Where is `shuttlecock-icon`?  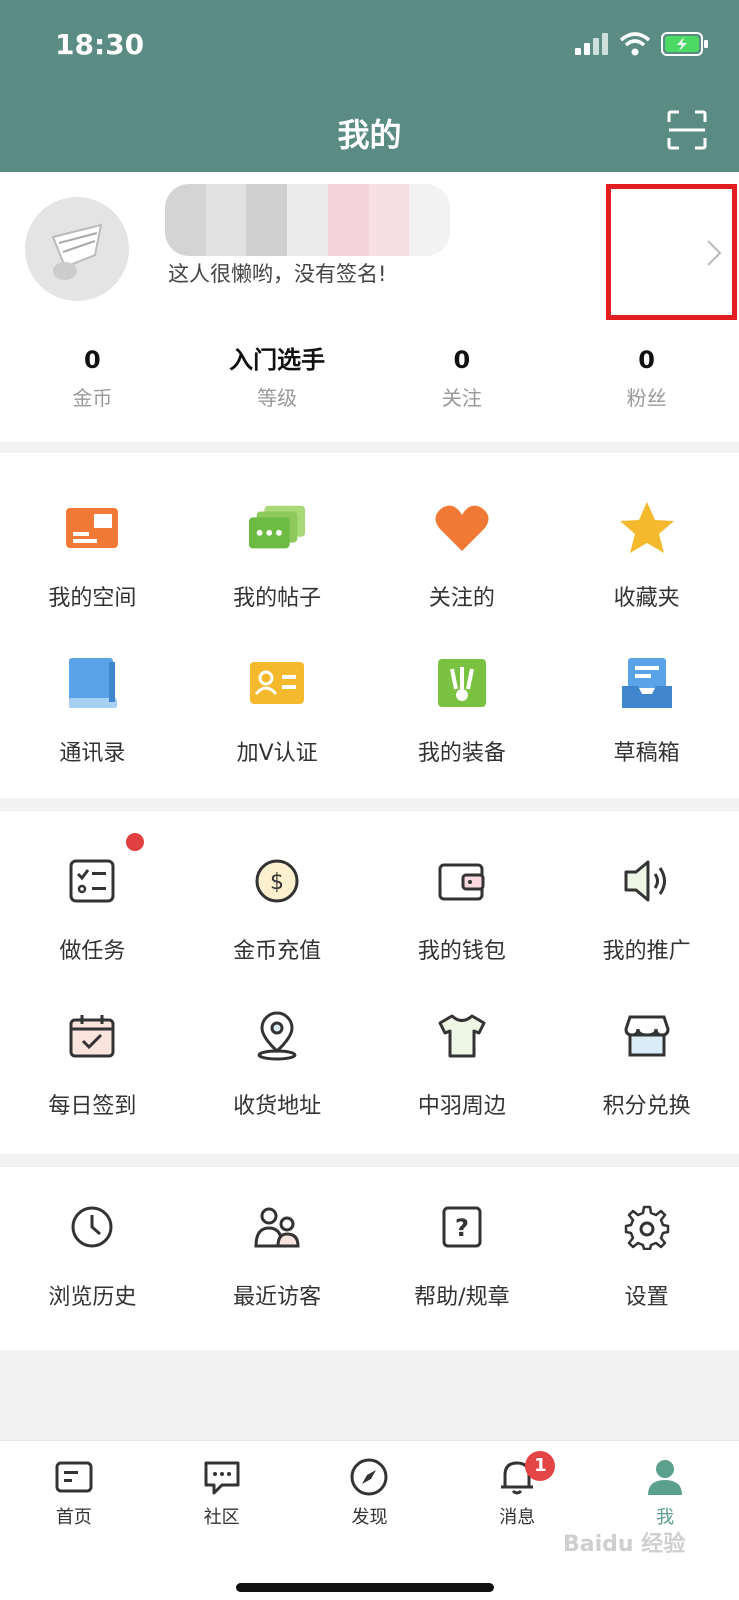 shuttlecock-icon is located at coordinates (461, 683).